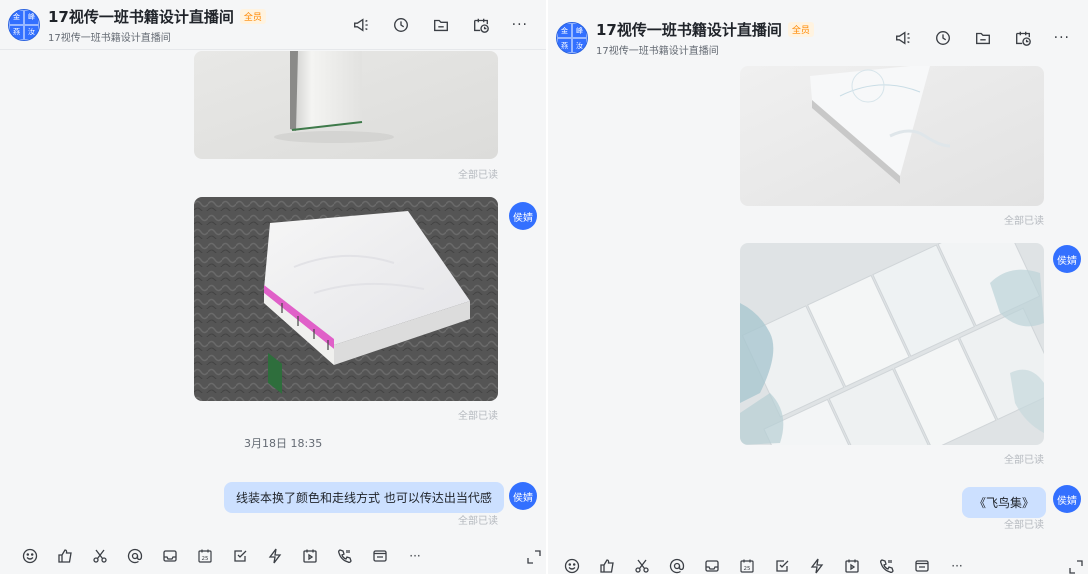 The height and width of the screenshot is (574, 1088). I want to click on timestamp: 3月18日 18:35, so click(283, 443).